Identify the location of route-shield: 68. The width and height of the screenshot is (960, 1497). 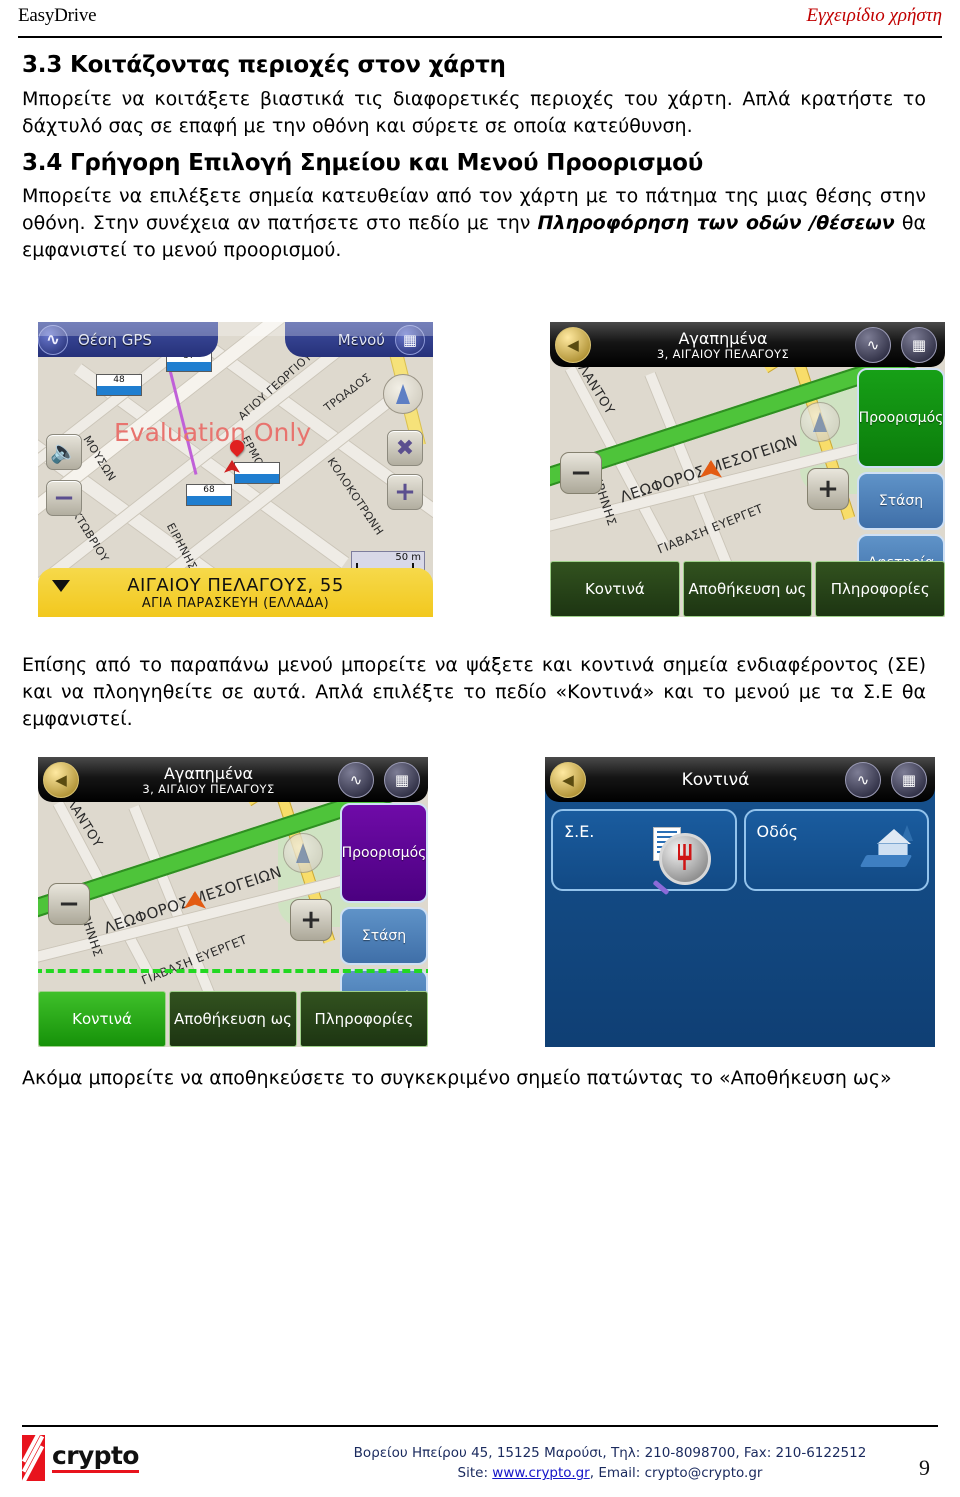
(209, 495).